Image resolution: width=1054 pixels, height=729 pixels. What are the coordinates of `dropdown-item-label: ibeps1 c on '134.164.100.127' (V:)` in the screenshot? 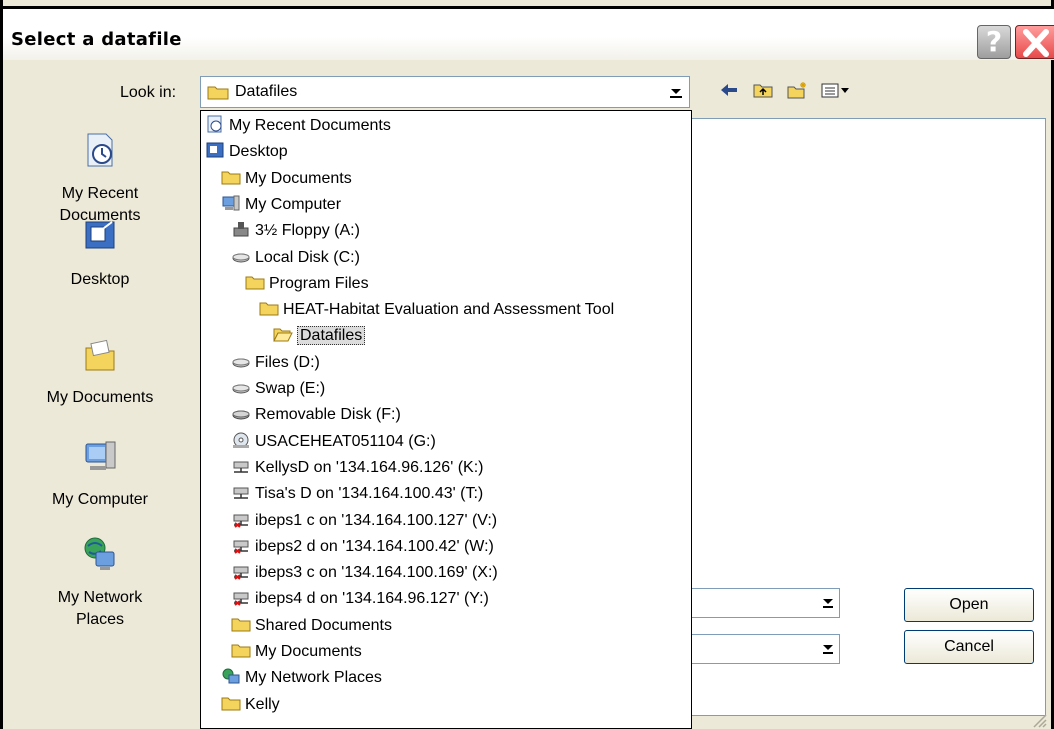 It's located at (376, 520).